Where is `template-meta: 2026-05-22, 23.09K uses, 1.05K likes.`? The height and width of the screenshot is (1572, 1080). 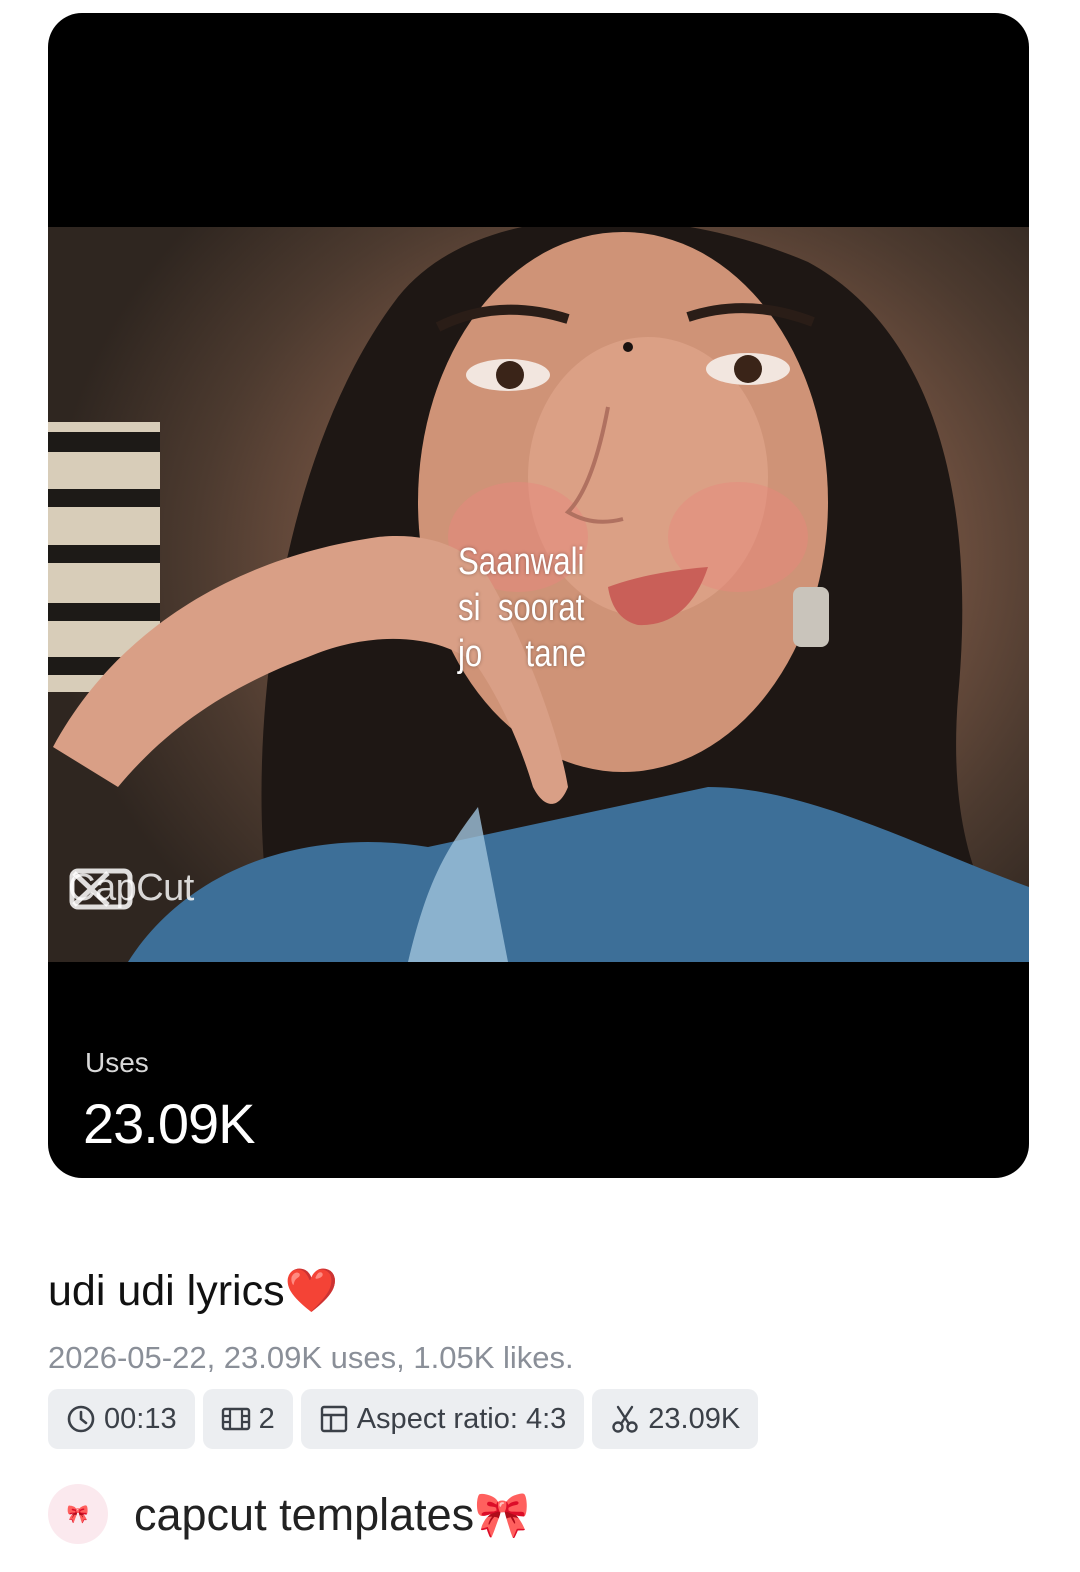 template-meta: 2026-05-22, 23.09K uses, 1.05K likes. is located at coordinates (311, 1357).